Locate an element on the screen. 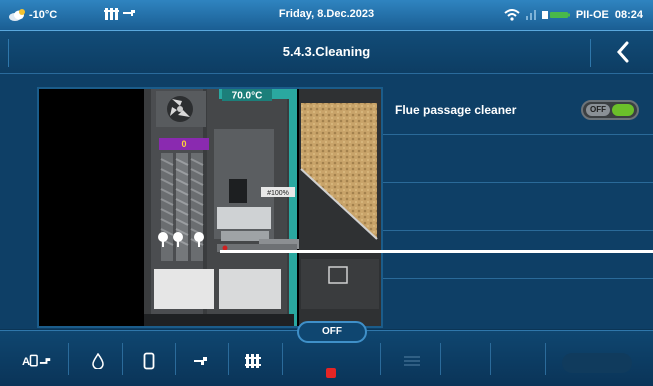 The image size is (653, 386). chevron-left-icon is located at coordinates (622, 52).